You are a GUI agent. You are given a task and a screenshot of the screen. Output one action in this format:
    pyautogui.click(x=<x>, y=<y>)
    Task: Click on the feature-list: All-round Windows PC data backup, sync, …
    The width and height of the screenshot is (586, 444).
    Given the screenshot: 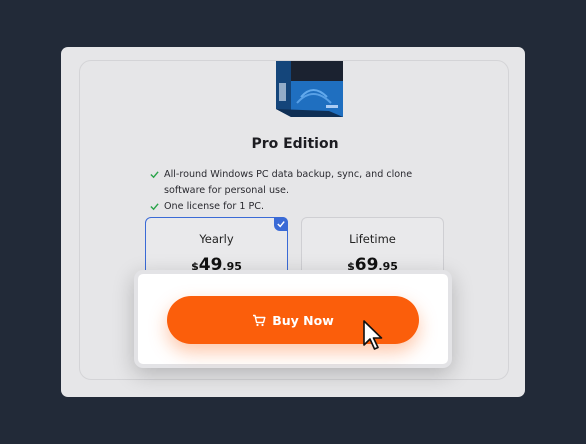 What is the action you would take?
    pyautogui.click(x=285, y=191)
    